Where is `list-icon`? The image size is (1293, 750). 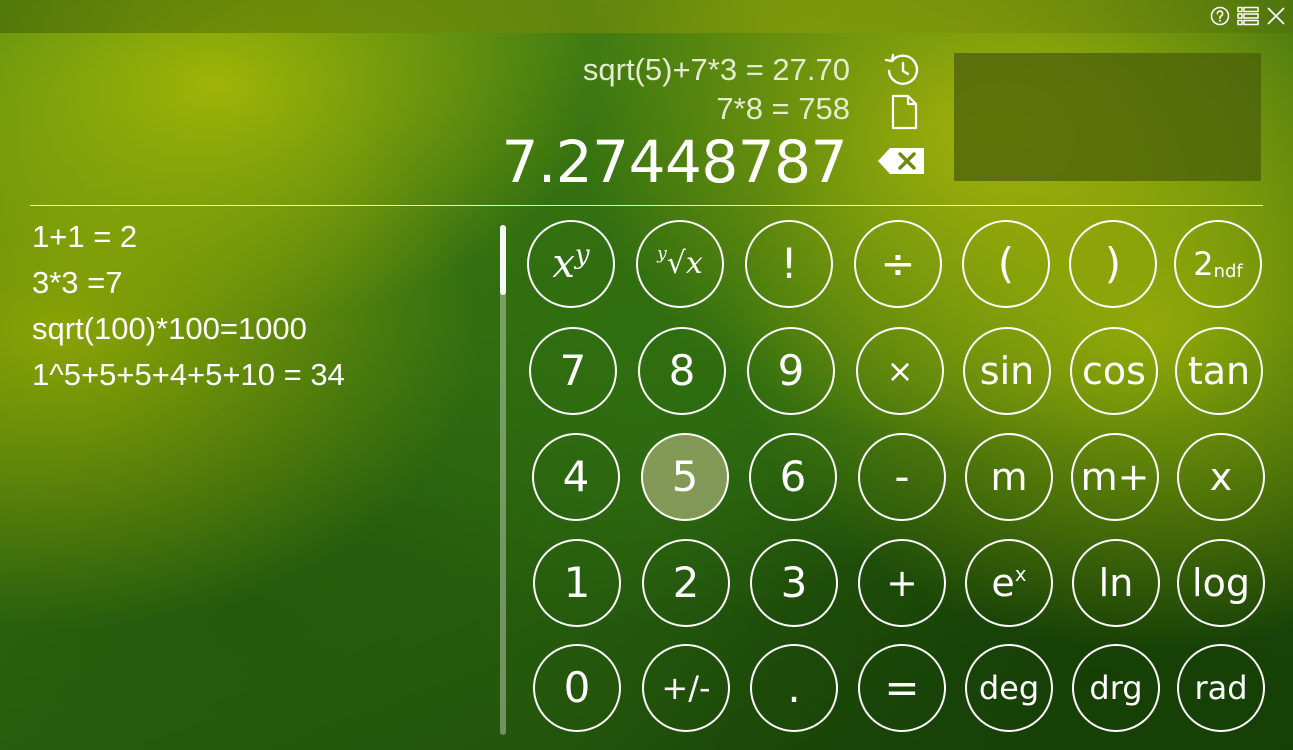
list-icon is located at coordinates (1248, 16).